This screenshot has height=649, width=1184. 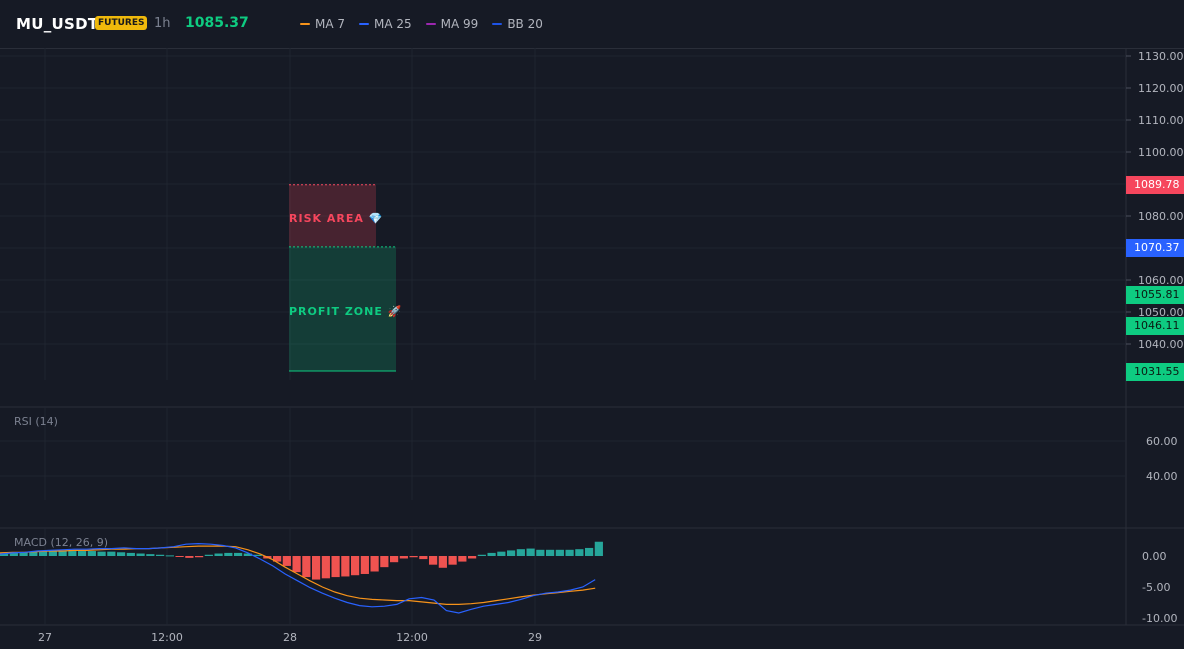 I want to click on price-tick-label: 1110.00, so click(x=1161, y=120).